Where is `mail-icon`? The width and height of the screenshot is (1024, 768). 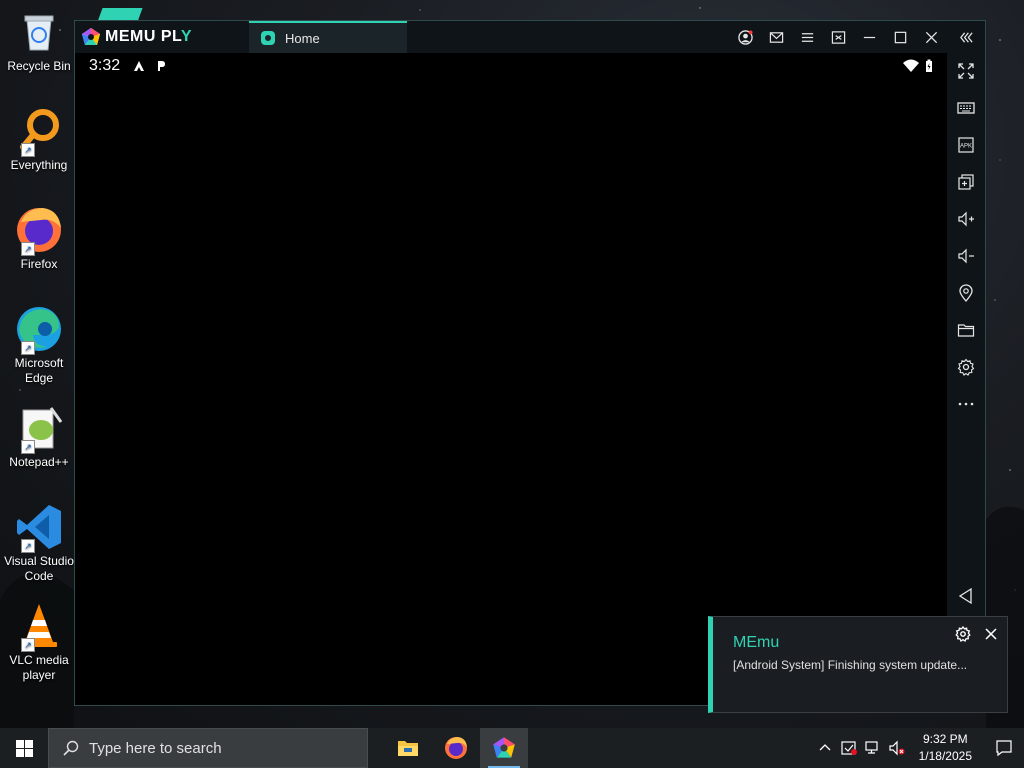
mail-icon is located at coordinates (776, 37).